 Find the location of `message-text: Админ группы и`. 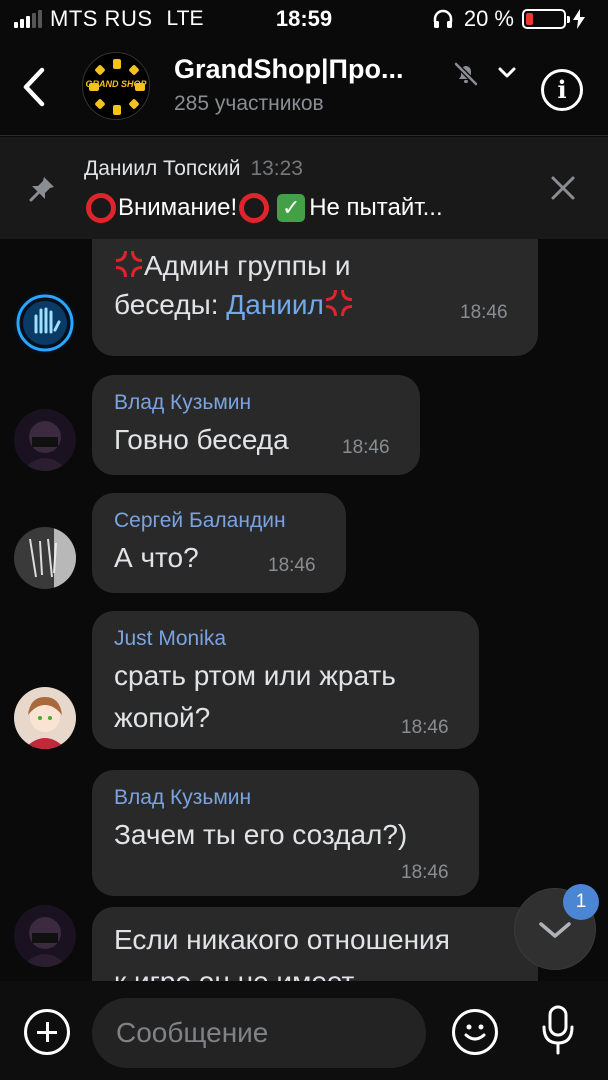

message-text: Админ группы и is located at coordinates (247, 265).